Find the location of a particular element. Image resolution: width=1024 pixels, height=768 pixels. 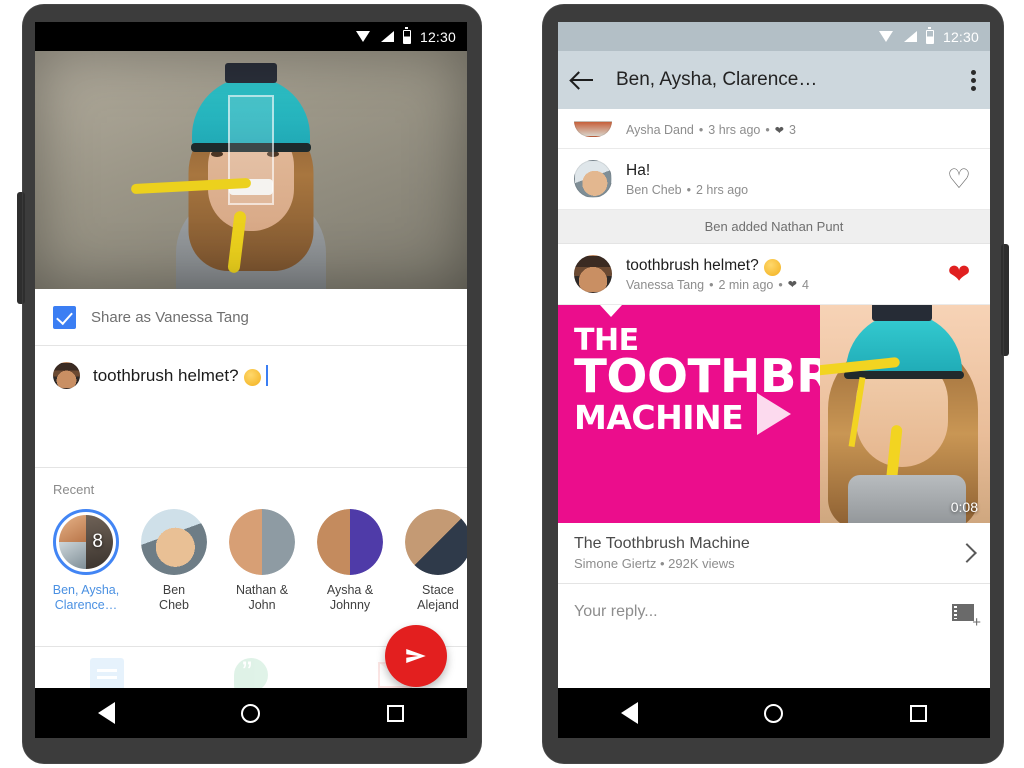

message-like-count: 3 is located at coordinates (792, 130).